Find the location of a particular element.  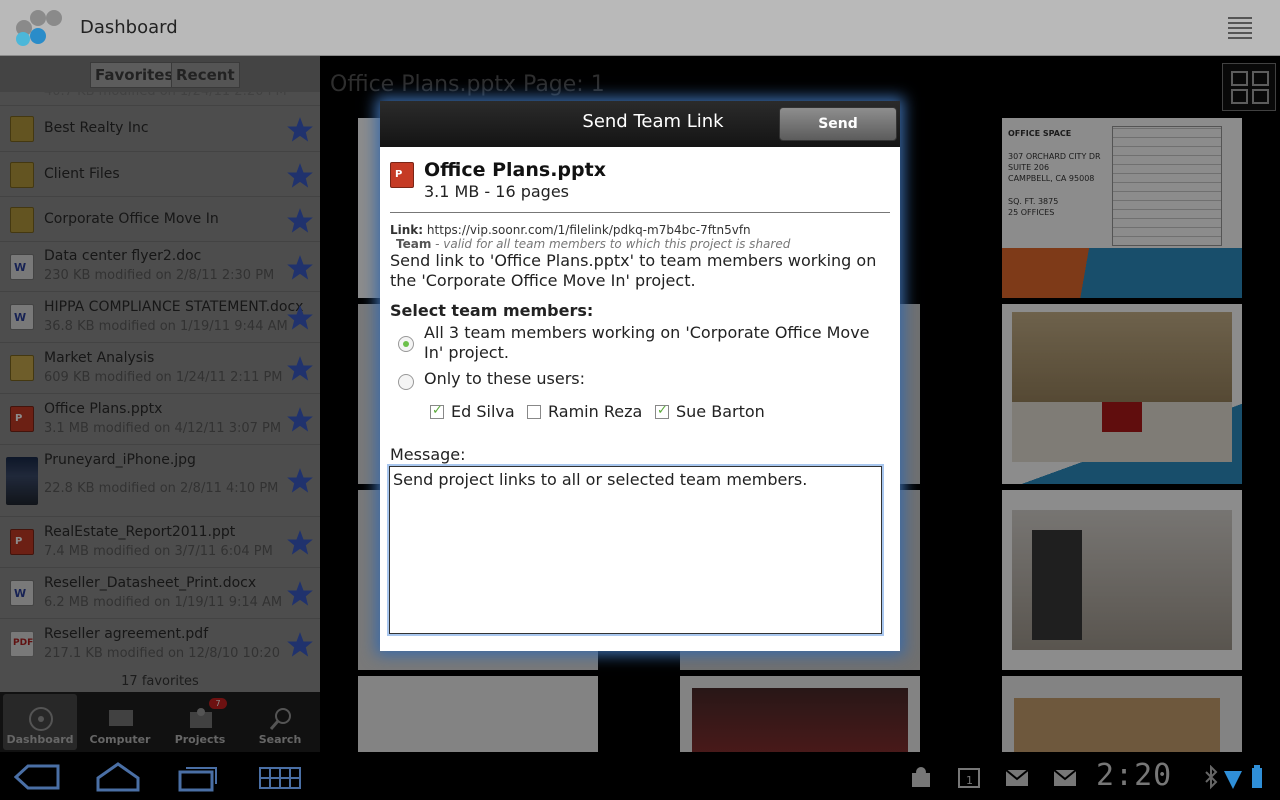

android-debug-icon is located at coordinates (921, 777).